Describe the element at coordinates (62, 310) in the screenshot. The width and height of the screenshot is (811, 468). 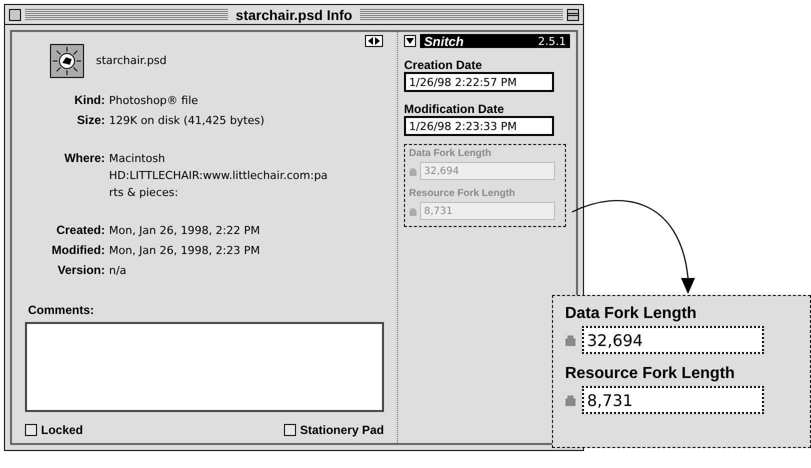
I see `comments-label: Comments:` at that location.